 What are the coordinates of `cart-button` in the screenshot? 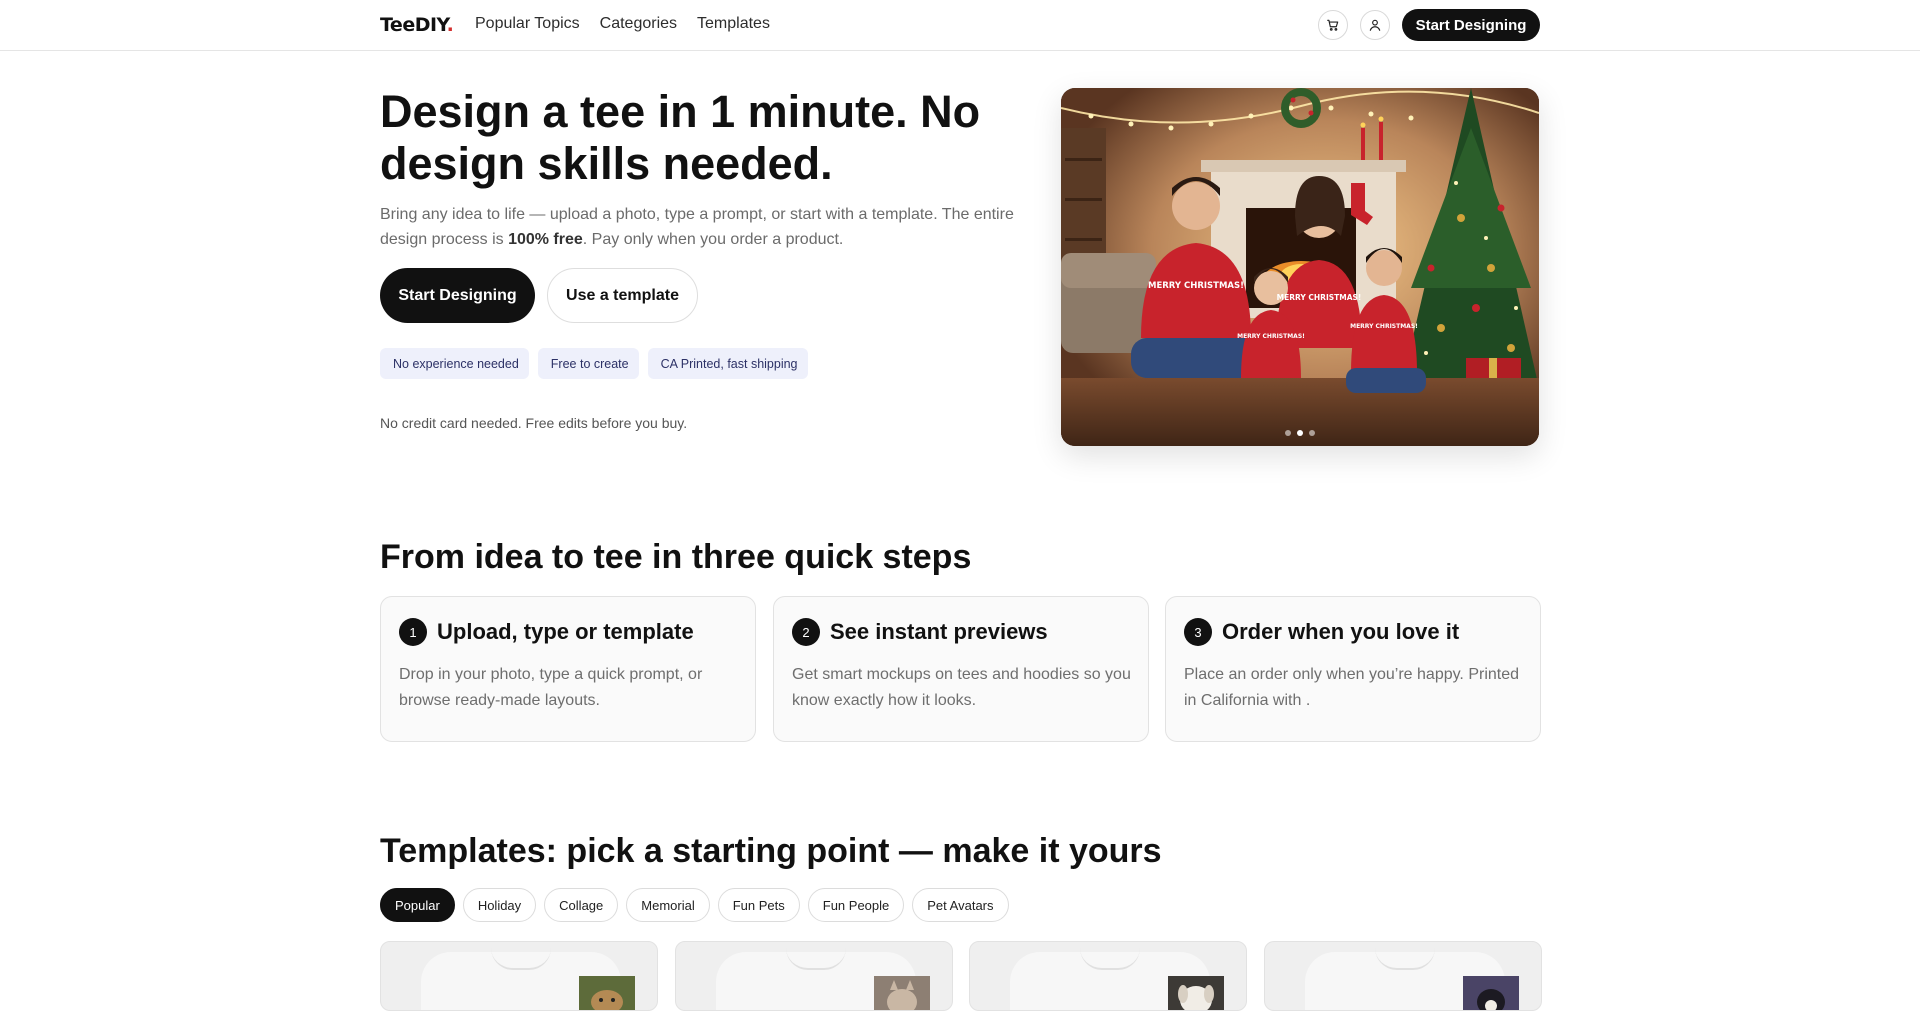 It's located at (1333, 25).